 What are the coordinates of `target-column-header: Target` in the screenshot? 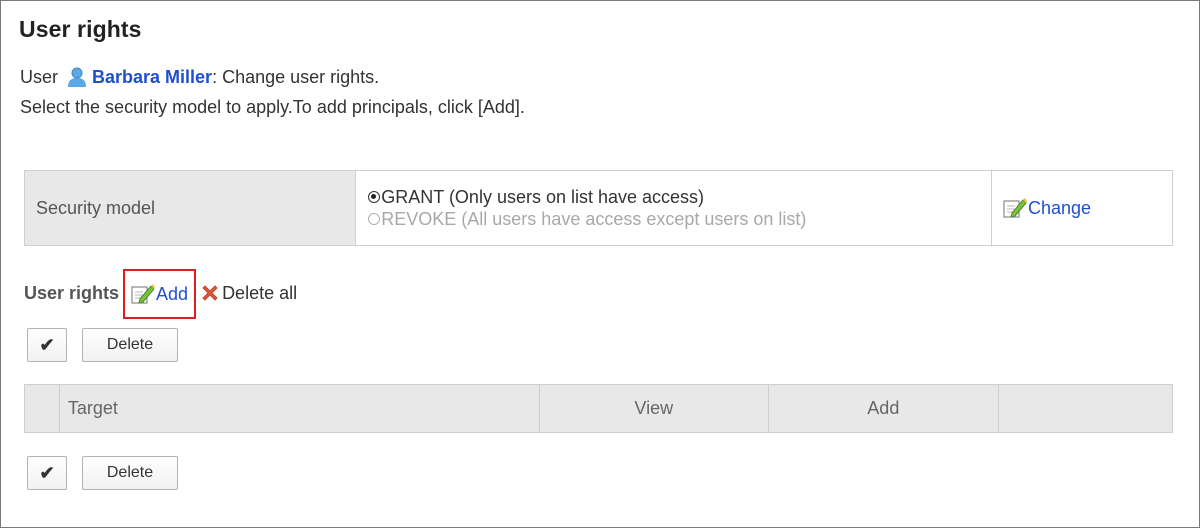 It's located at (299, 408).